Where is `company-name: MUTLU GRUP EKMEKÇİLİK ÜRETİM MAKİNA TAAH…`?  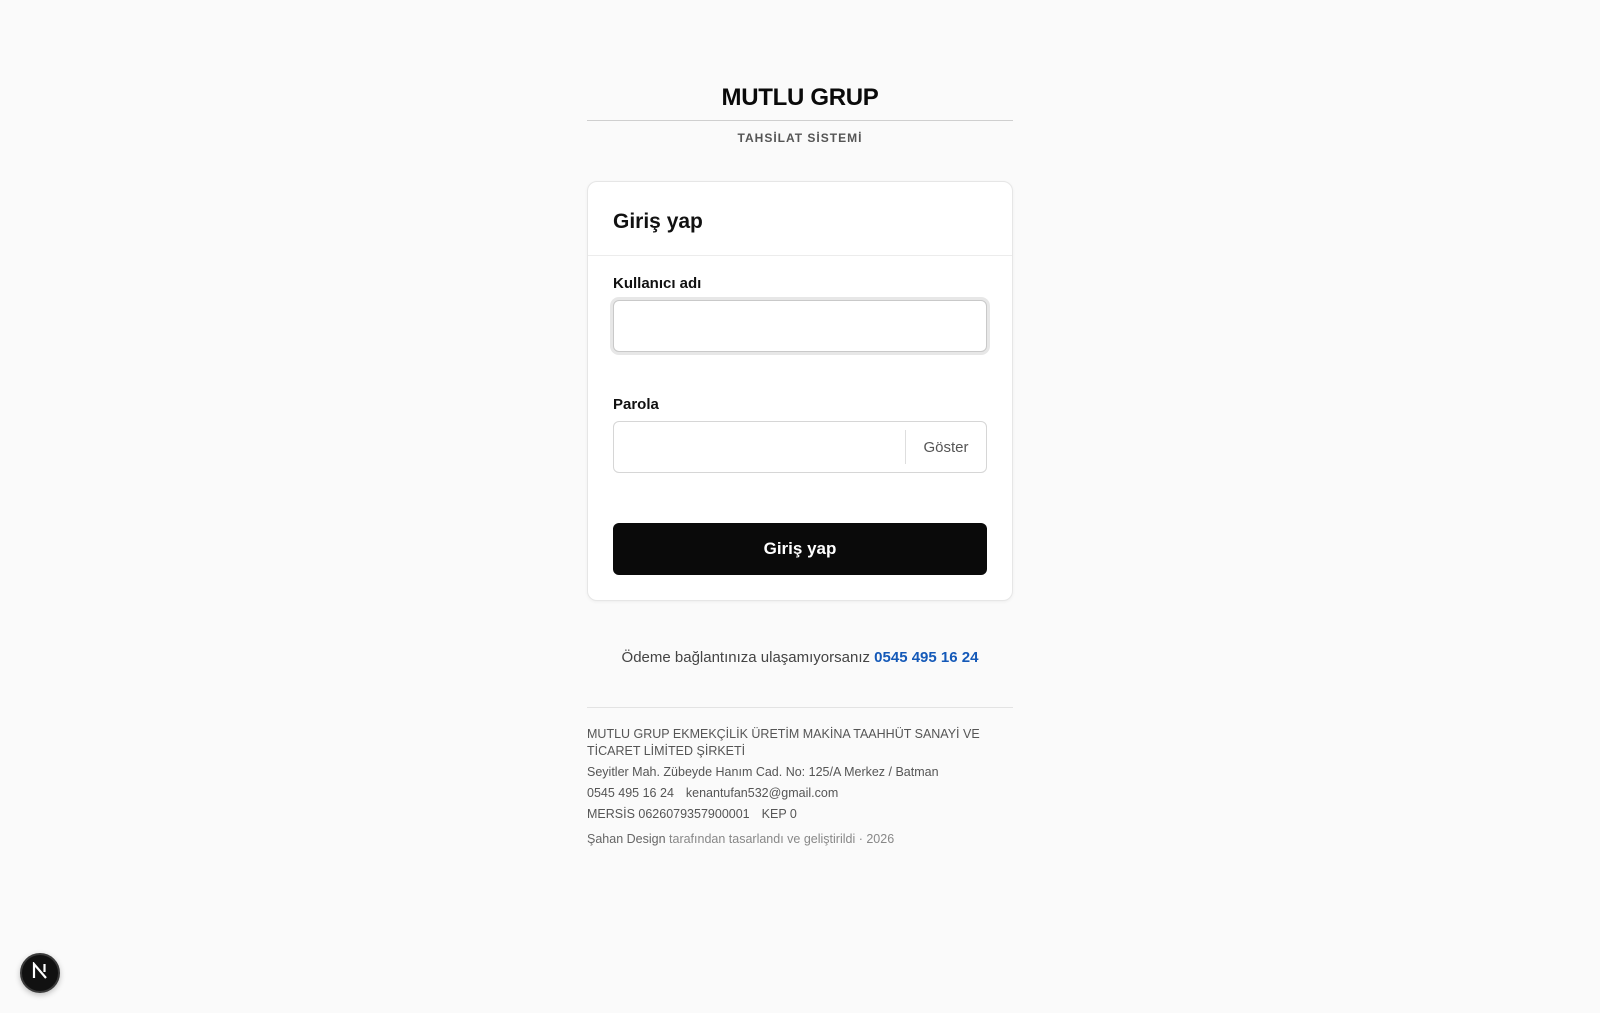
company-name: MUTLU GRUP EKMEKÇİLİK ÜRETİM MAKİNA TAAH… is located at coordinates (783, 742).